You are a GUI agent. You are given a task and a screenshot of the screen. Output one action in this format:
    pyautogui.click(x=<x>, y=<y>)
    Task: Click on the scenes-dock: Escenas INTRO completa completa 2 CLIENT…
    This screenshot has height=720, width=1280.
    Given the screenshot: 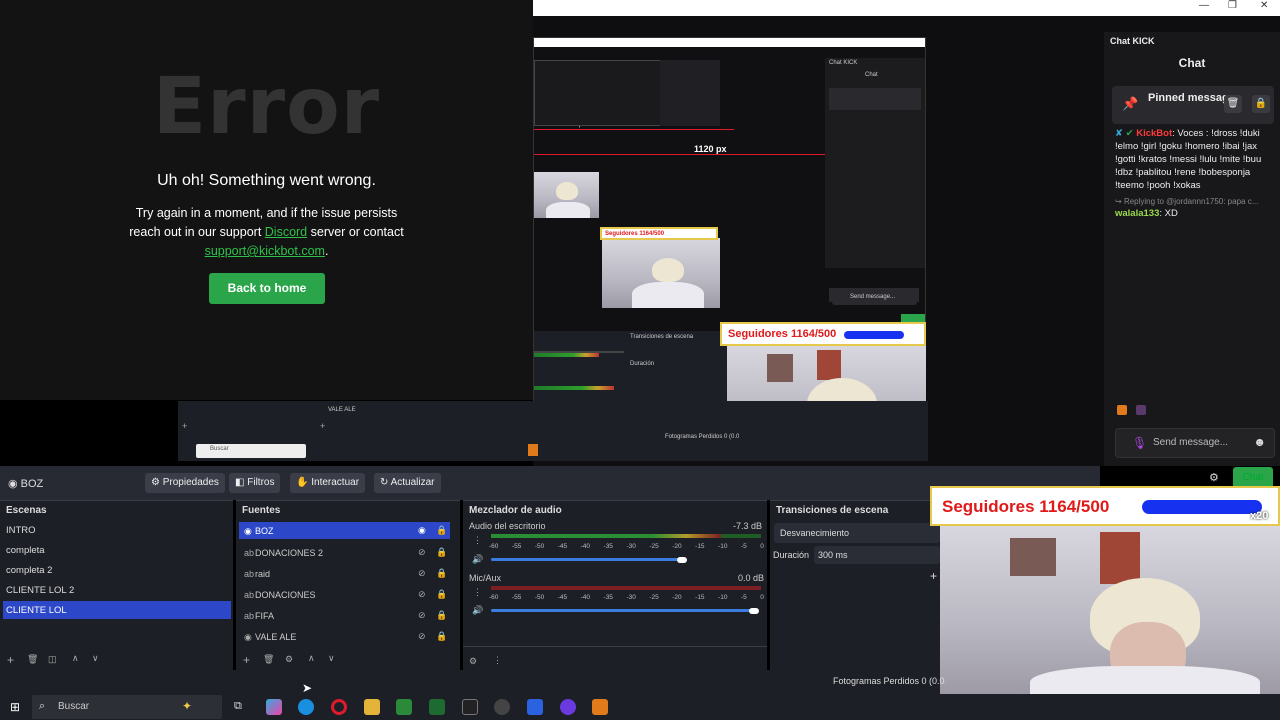 What is the action you would take?
    pyautogui.click(x=116, y=585)
    